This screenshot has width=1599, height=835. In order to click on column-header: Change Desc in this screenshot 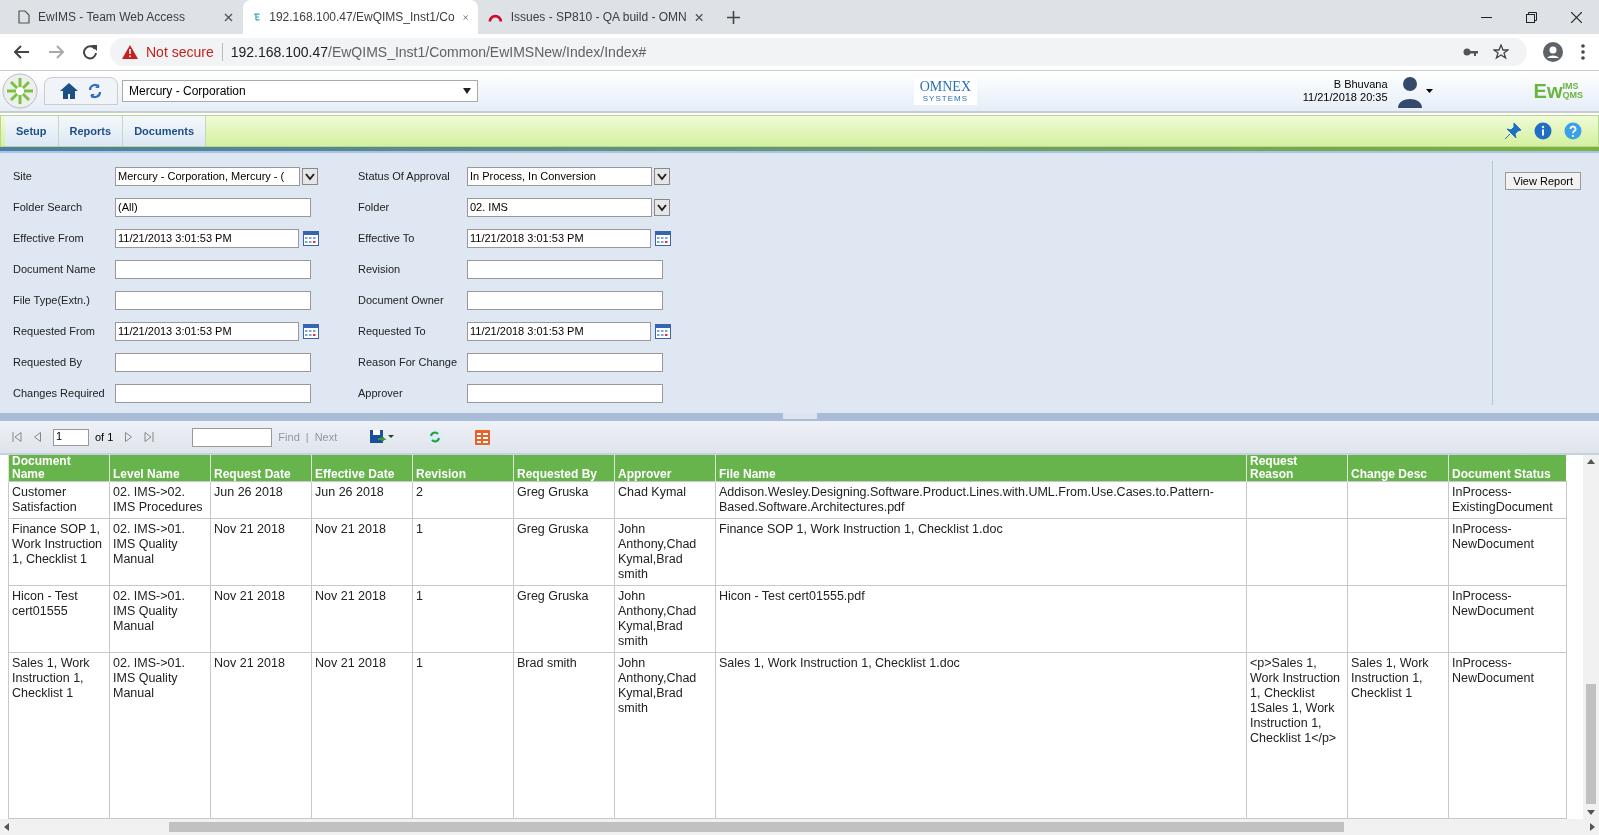, I will do `click(1398, 468)`.